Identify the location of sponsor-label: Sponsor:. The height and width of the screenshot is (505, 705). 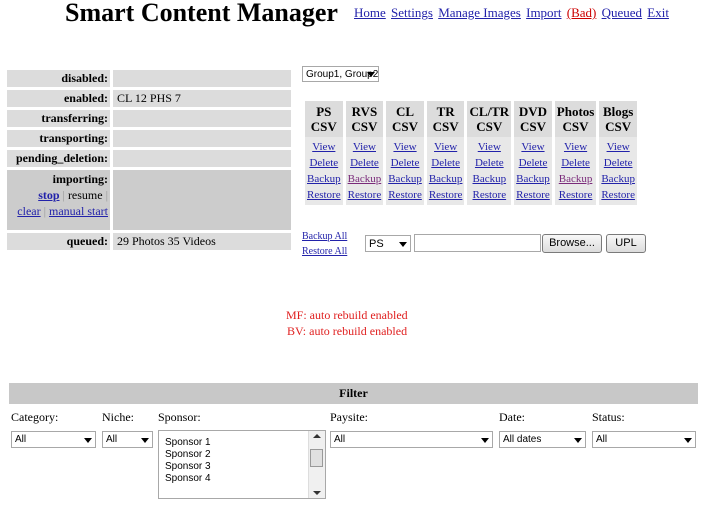
(179, 417).